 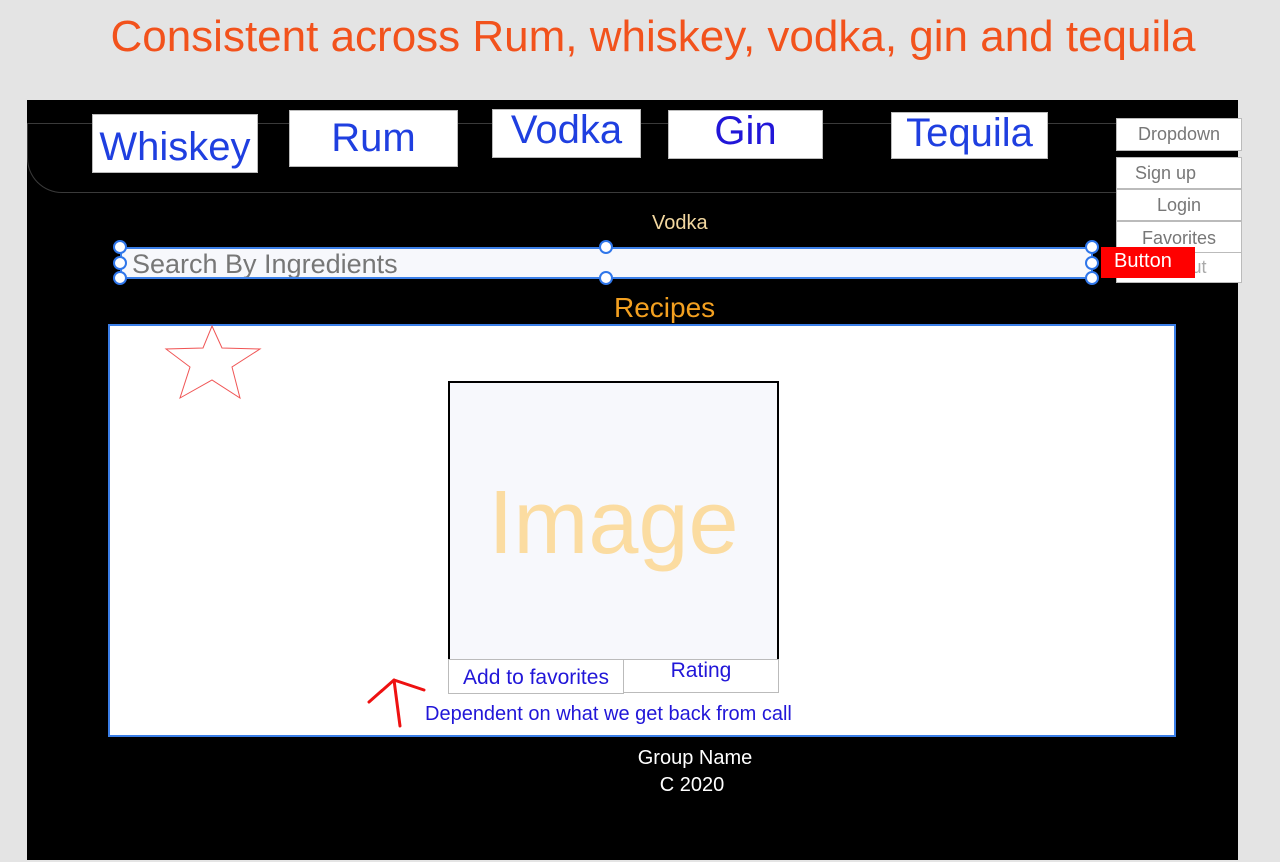 I want to click on resize-handle-bottom-left, so click(x=120, y=278).